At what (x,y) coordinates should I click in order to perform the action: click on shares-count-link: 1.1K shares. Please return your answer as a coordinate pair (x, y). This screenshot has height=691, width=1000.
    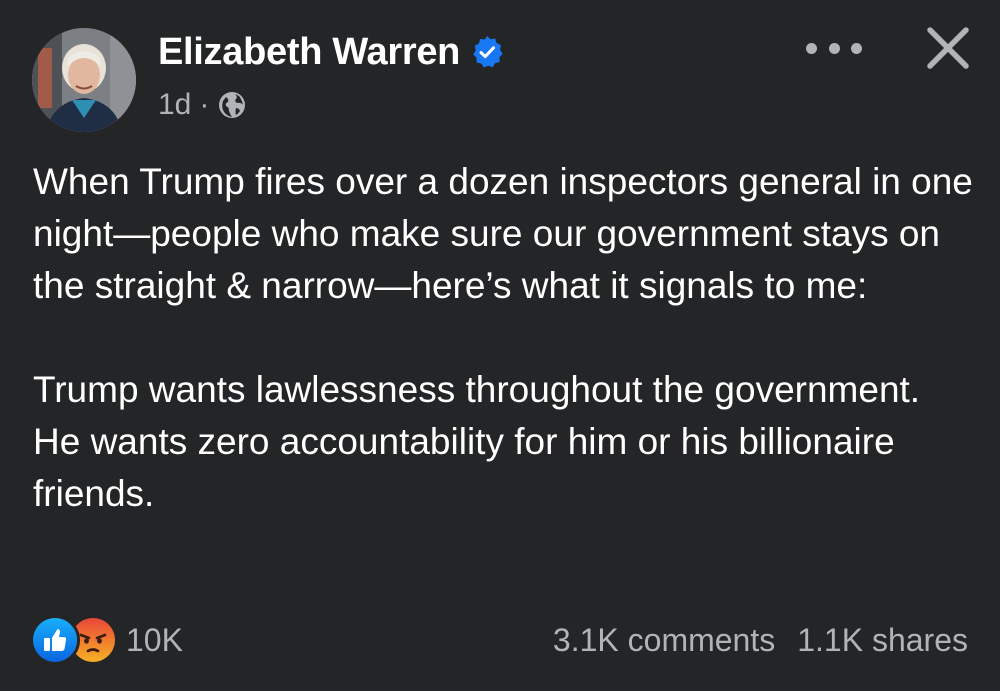
    Looking at the image, I should click on (882, 640).